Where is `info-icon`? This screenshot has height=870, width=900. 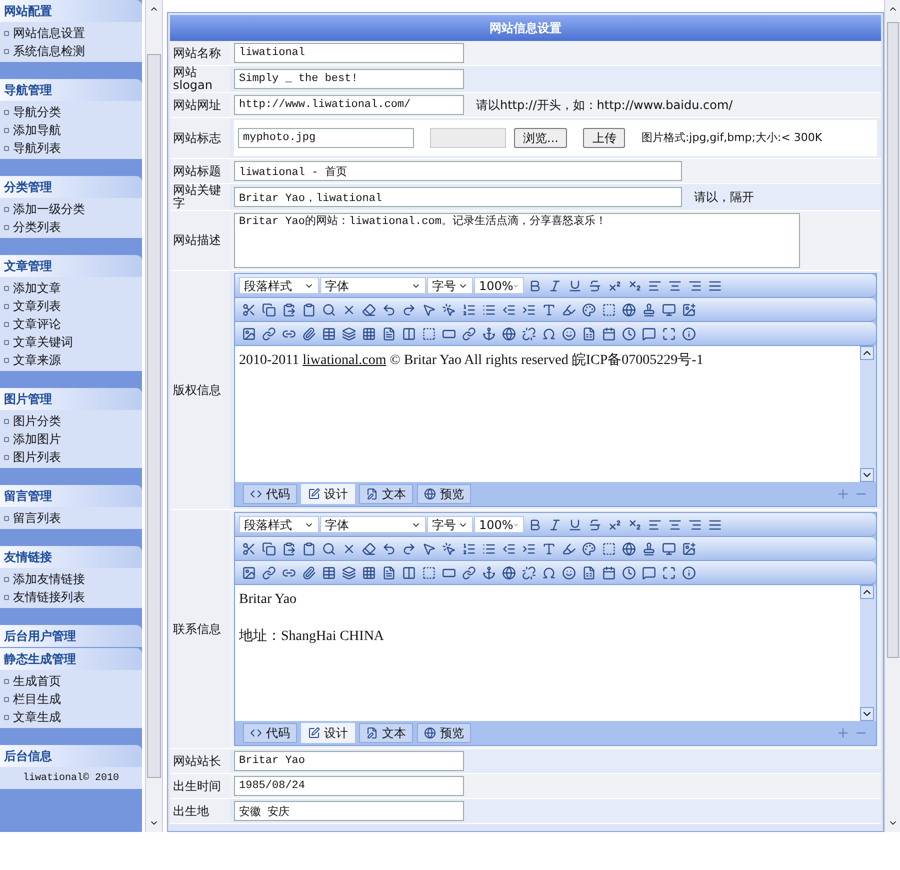 info-icon is located at coordinates (689, 333).